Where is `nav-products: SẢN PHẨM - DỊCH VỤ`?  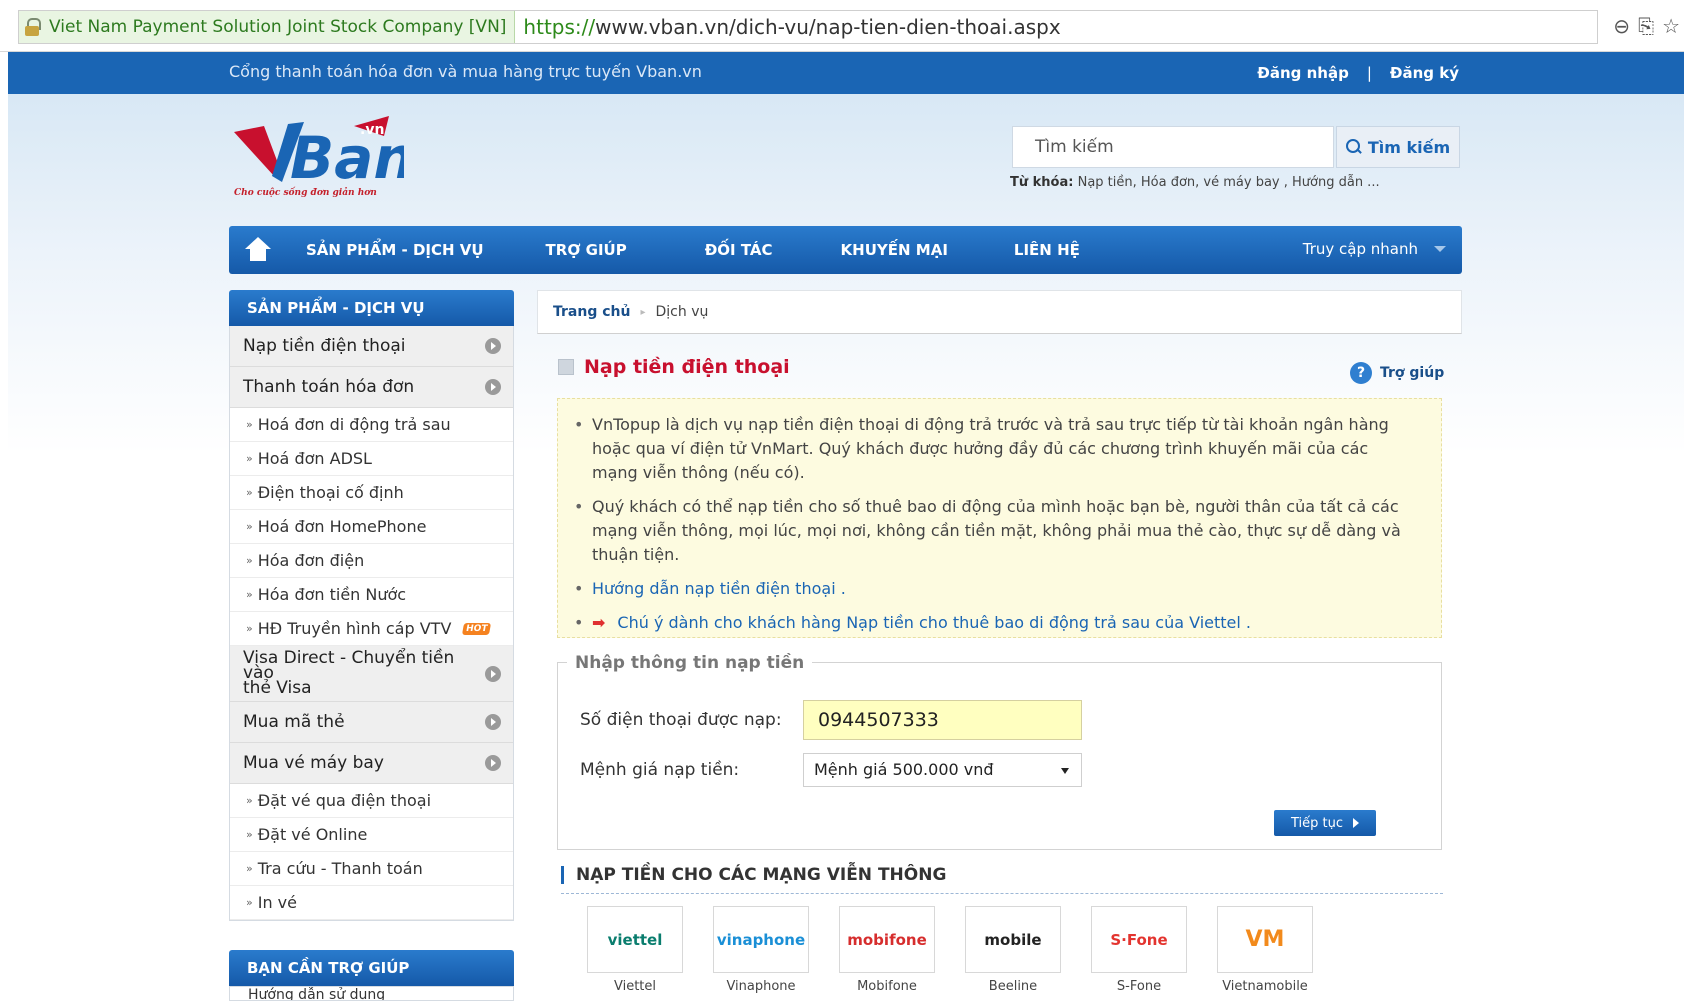
nav-products: SẢN PHẨM - DỊCH VỤ is located at coordinates (395, 250).